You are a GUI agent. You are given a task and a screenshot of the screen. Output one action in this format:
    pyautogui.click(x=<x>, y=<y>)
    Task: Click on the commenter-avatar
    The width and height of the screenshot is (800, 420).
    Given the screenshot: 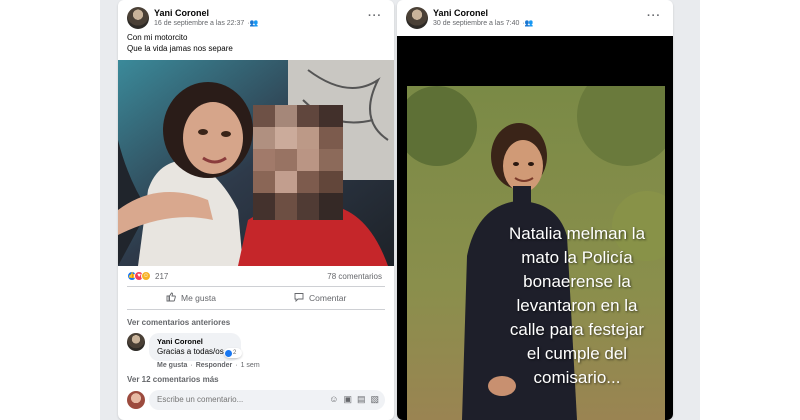 What is the action you would take?
    pyautogui.click(x=136, y=342)
    